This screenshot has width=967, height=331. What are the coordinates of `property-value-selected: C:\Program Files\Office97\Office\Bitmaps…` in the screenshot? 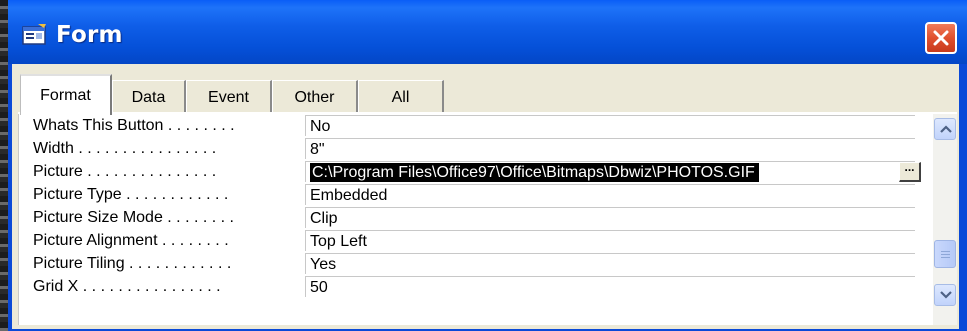 It's located at (610, 171).